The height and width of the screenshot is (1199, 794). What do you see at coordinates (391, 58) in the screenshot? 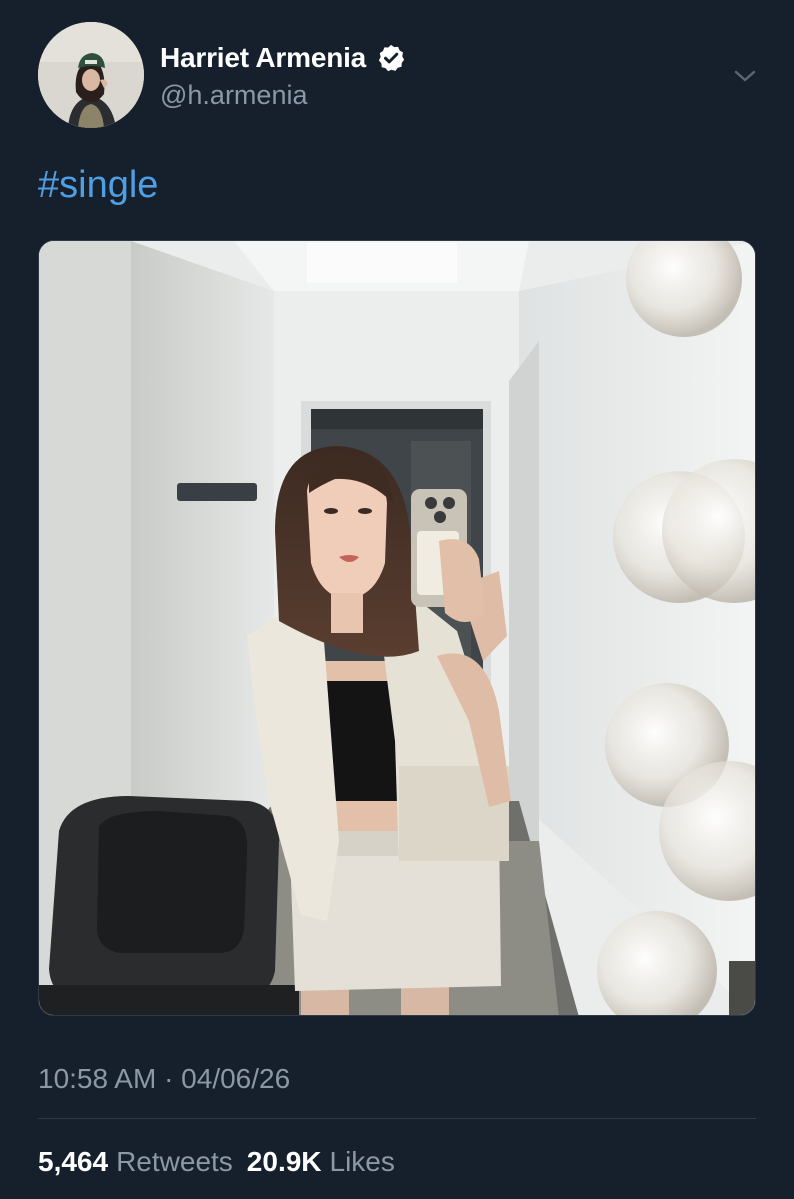
I see `verified-badge-icon` at bounding box center [391, 58].